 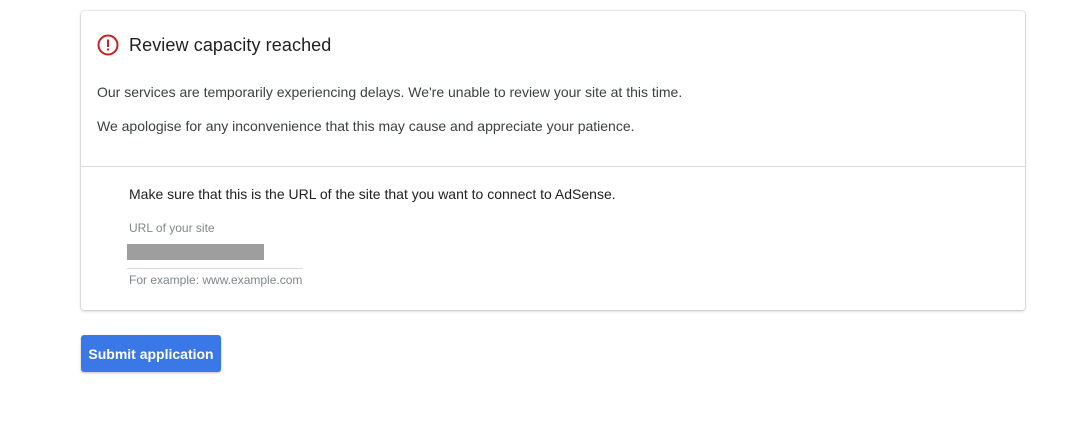 I want to click on url-helper-text: For example: www.example.com, so click(x=216, y=280).